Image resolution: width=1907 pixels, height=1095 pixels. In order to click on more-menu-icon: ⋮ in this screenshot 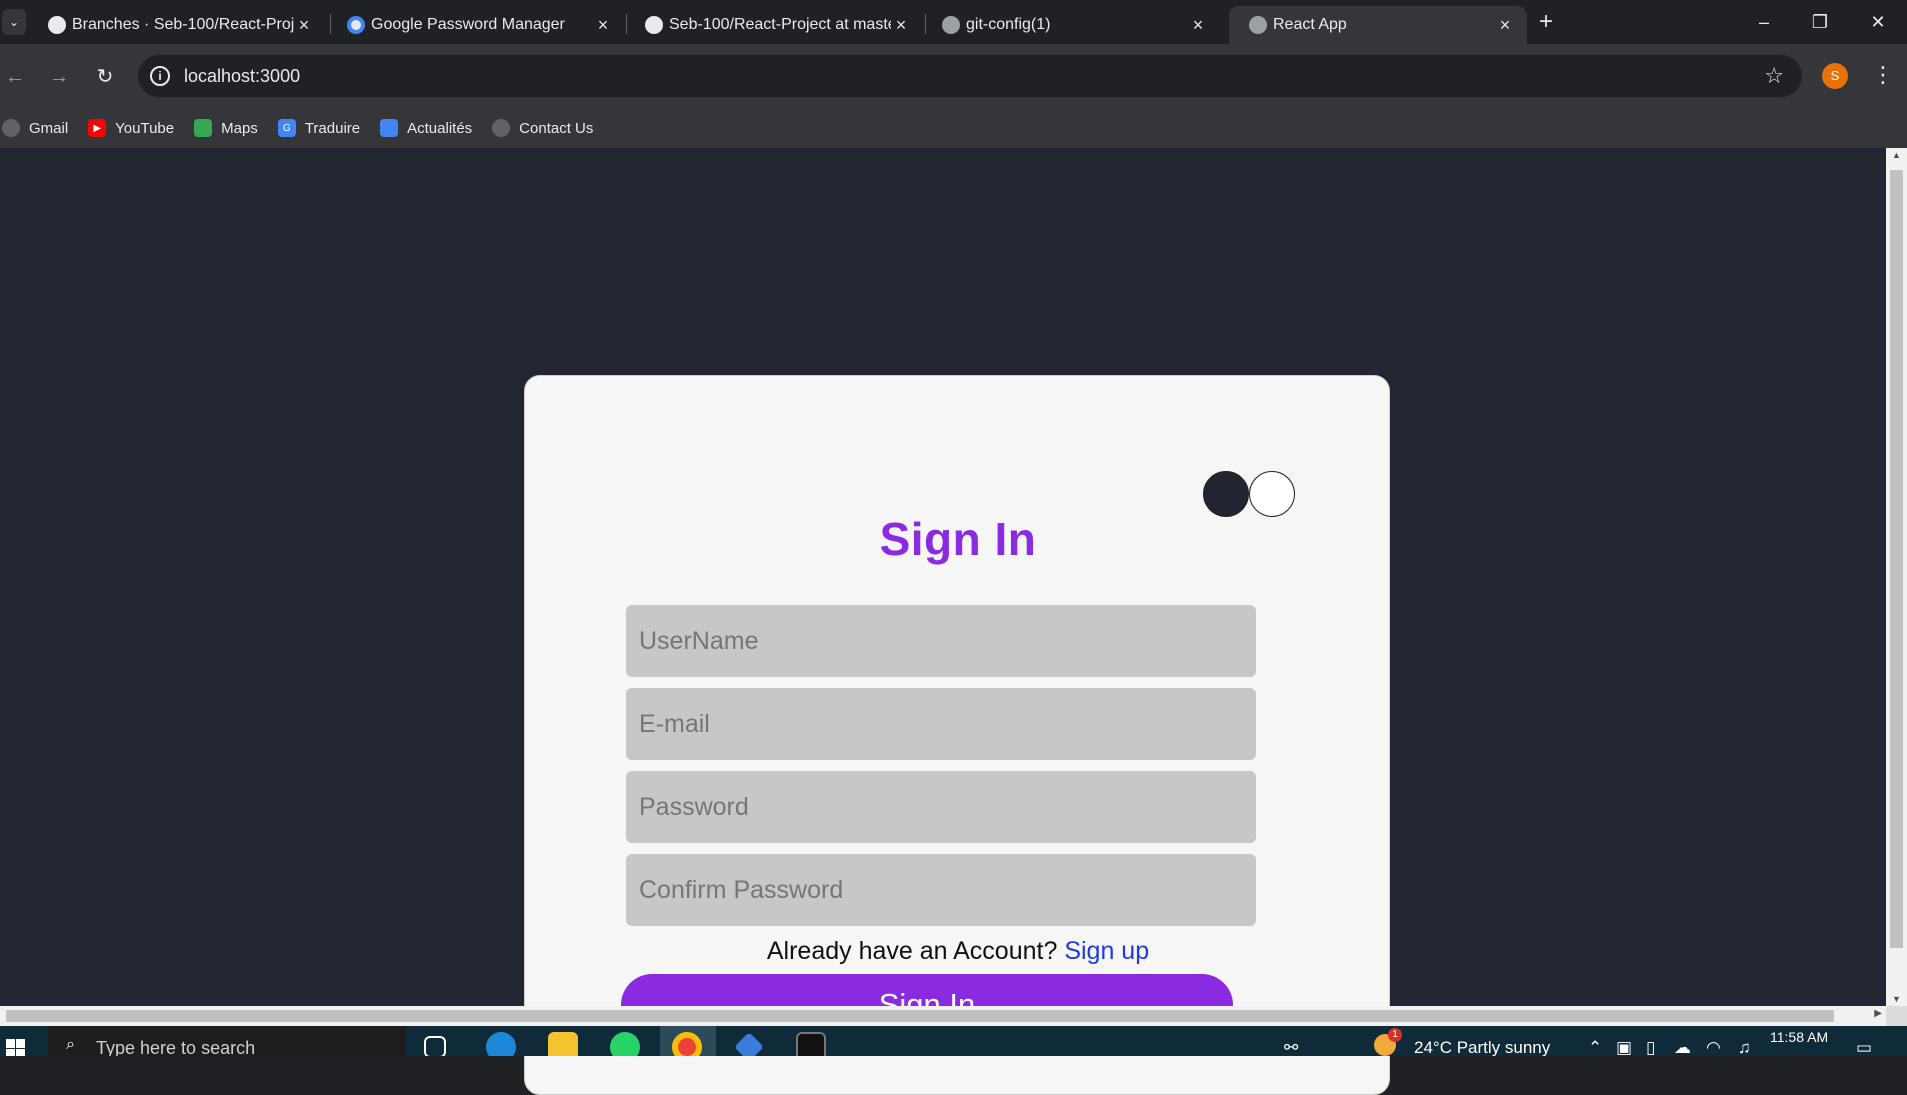, I will do `click(1883, 75)`.